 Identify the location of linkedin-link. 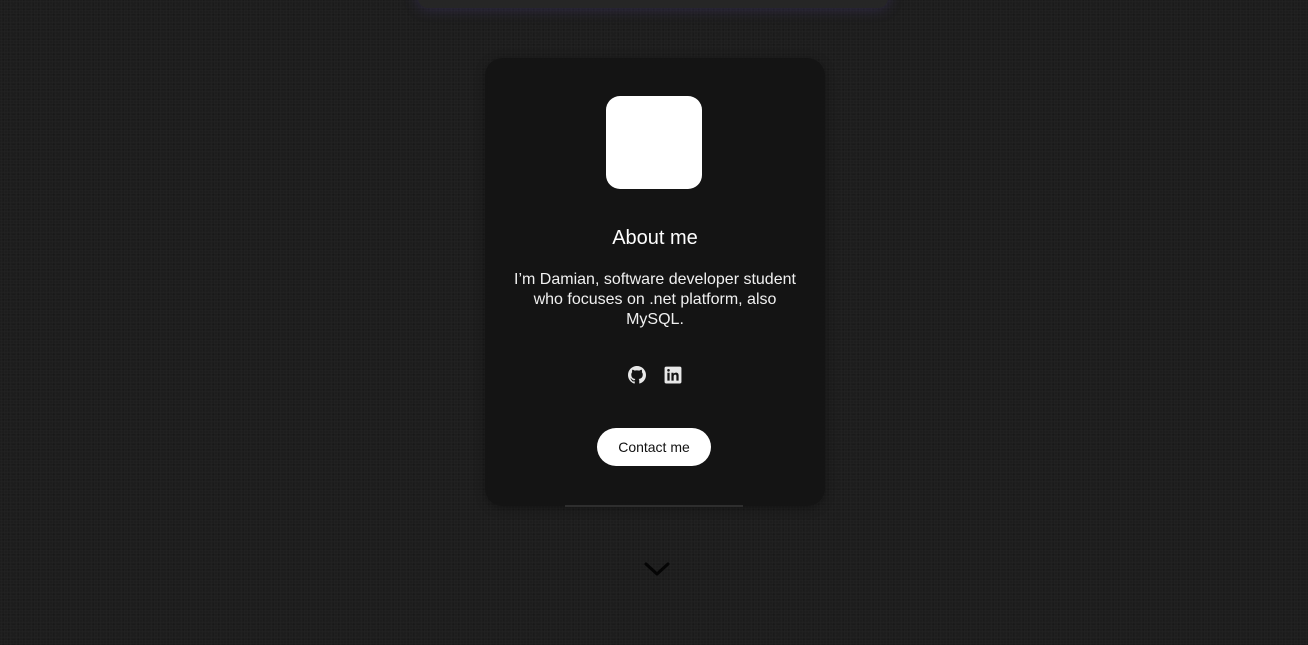
(673, 375).